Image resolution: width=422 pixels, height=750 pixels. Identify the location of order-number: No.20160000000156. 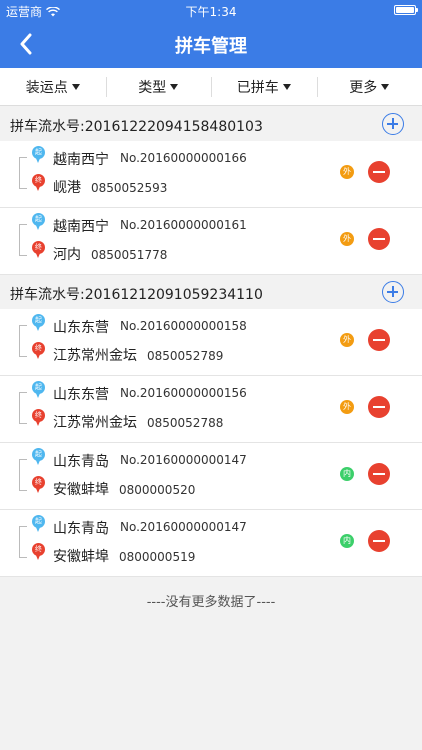
(183, 393).